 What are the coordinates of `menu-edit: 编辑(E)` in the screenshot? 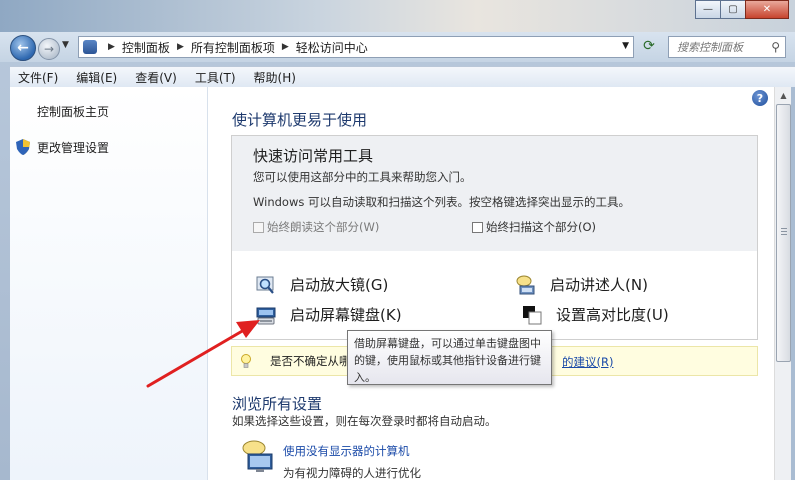 It's located at (96, 77).